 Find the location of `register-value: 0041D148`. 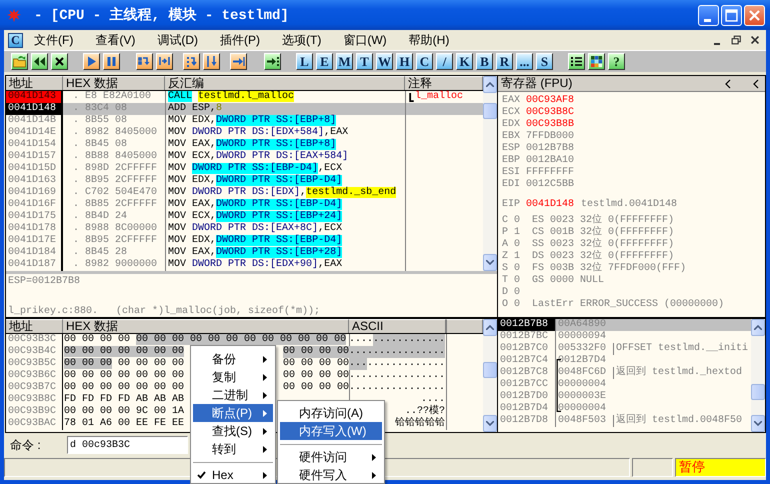

register-value: 0041D148 is located at coordinates (553, 205).